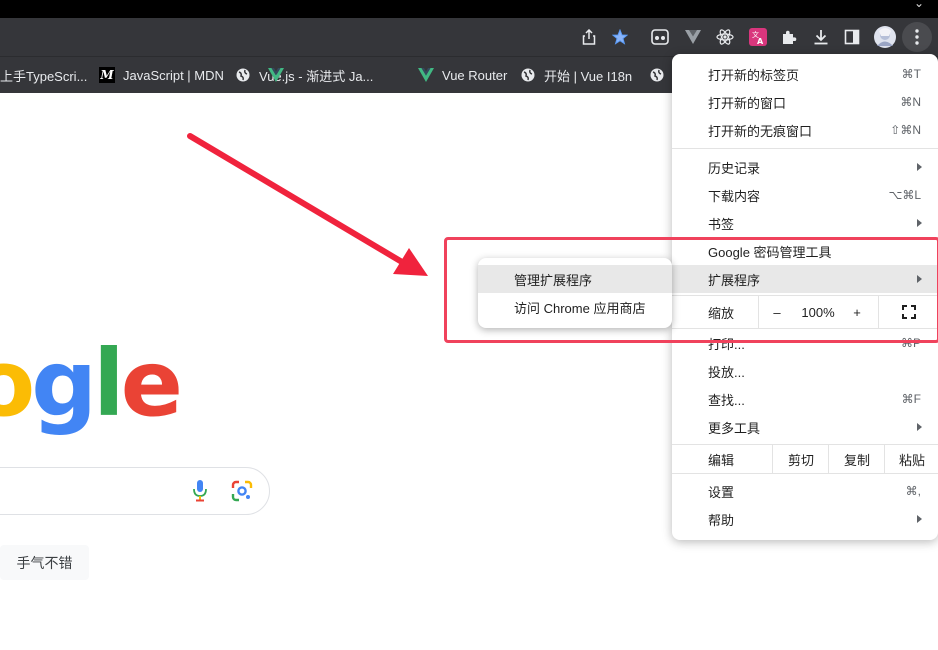 Image resolution: width=938 pixels, height=650 pixels. What do you see at coordinates (173, 75) in the screenshot?
I see `bookmark-label: JavaScript | MDN` at bounding box center [173, 75].